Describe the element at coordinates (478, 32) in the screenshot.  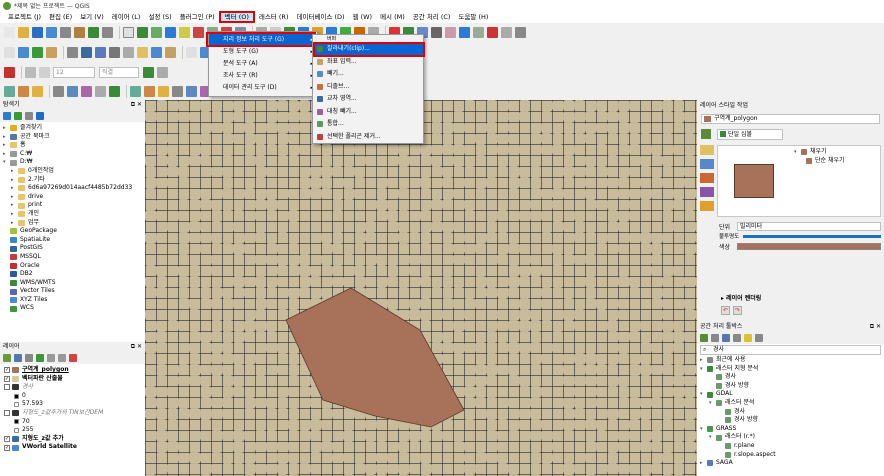
I see `gear-icon` at that location.